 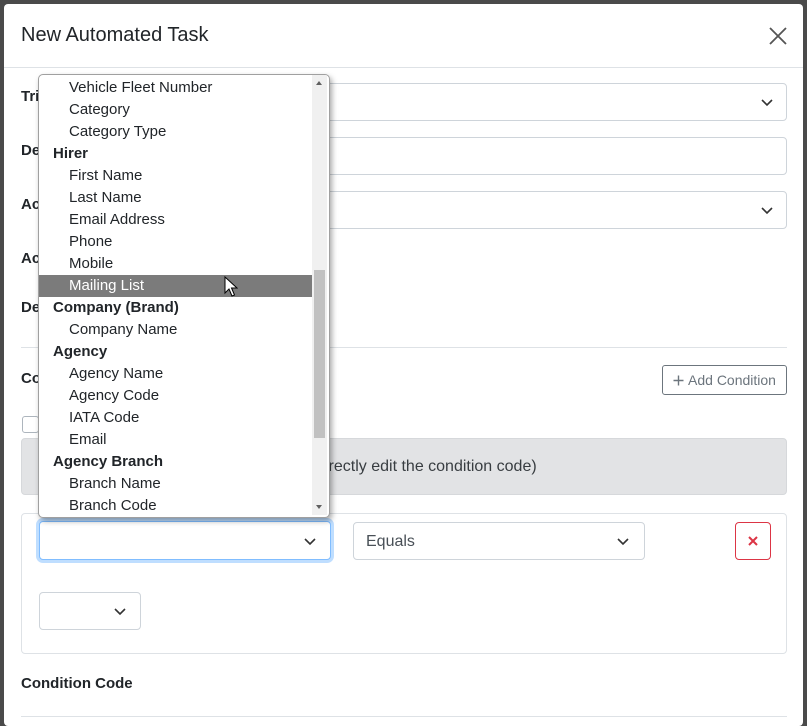 I want to click on modal-title: New Automated Task, so click(x=115, y=35).